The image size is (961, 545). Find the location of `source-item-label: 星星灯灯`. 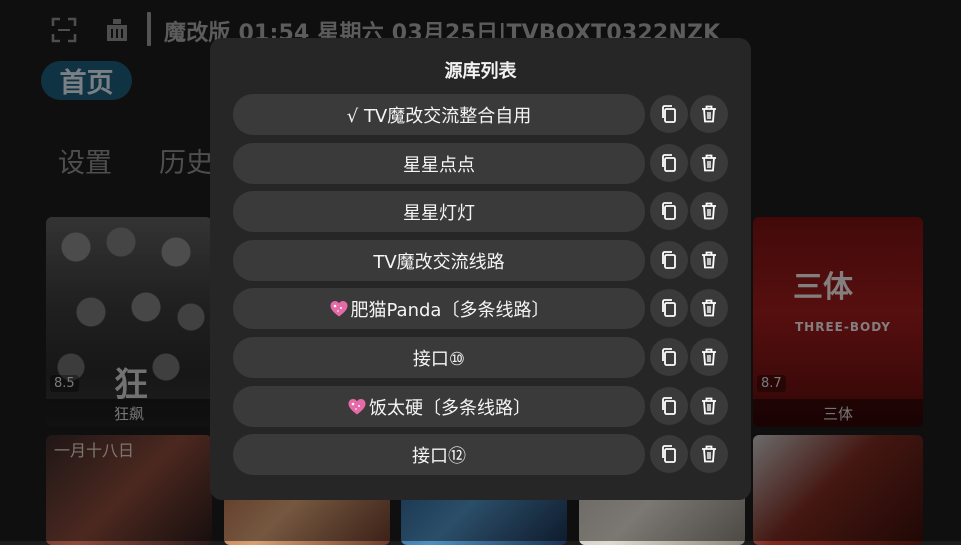

source-item-label: 星星灯灯 is located at coordinates (439, 213).